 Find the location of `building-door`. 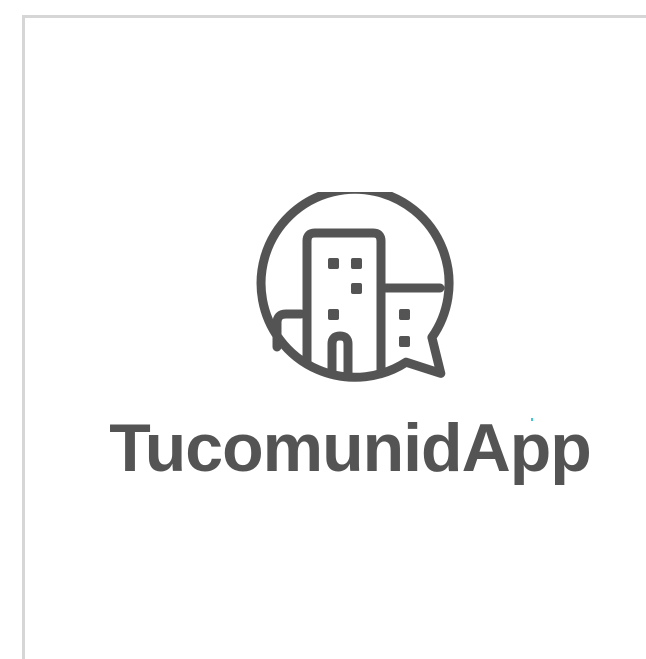

building-door is located at coordinates (340, 354).